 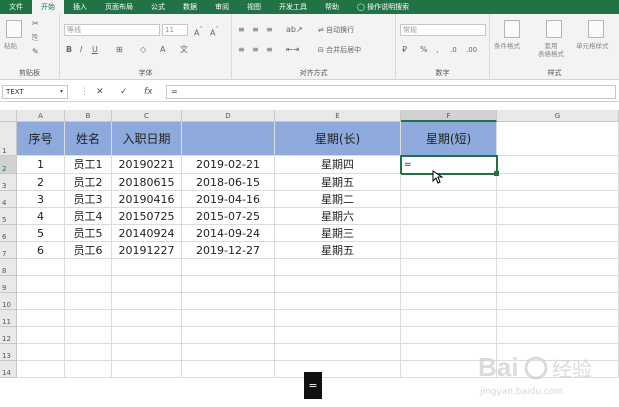 What do you see at coordinates (228, 199) in the screenshot?
I see `cell-d4: 2019-04-16` at bounding box center [228, 199].